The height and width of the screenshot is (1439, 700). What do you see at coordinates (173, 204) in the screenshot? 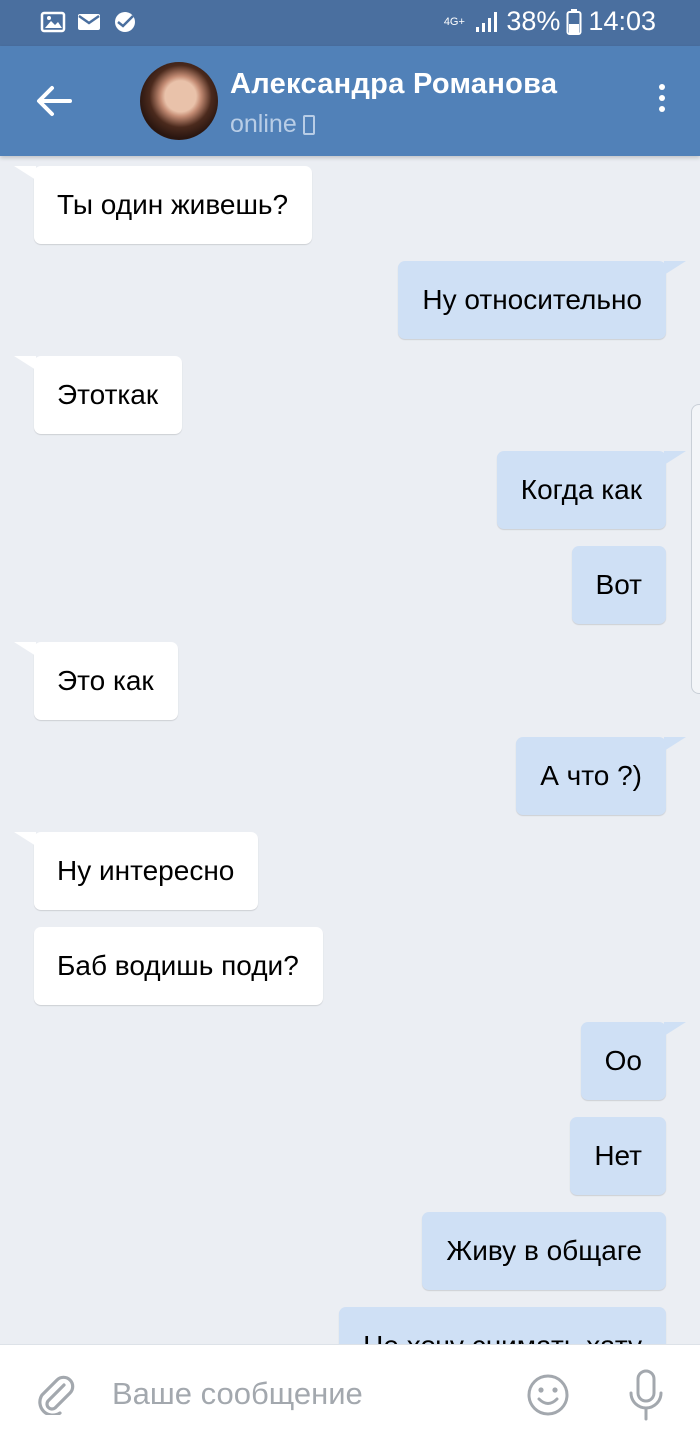
I see `message-text: Ты один живешь?` at bounding box center [173, 204].